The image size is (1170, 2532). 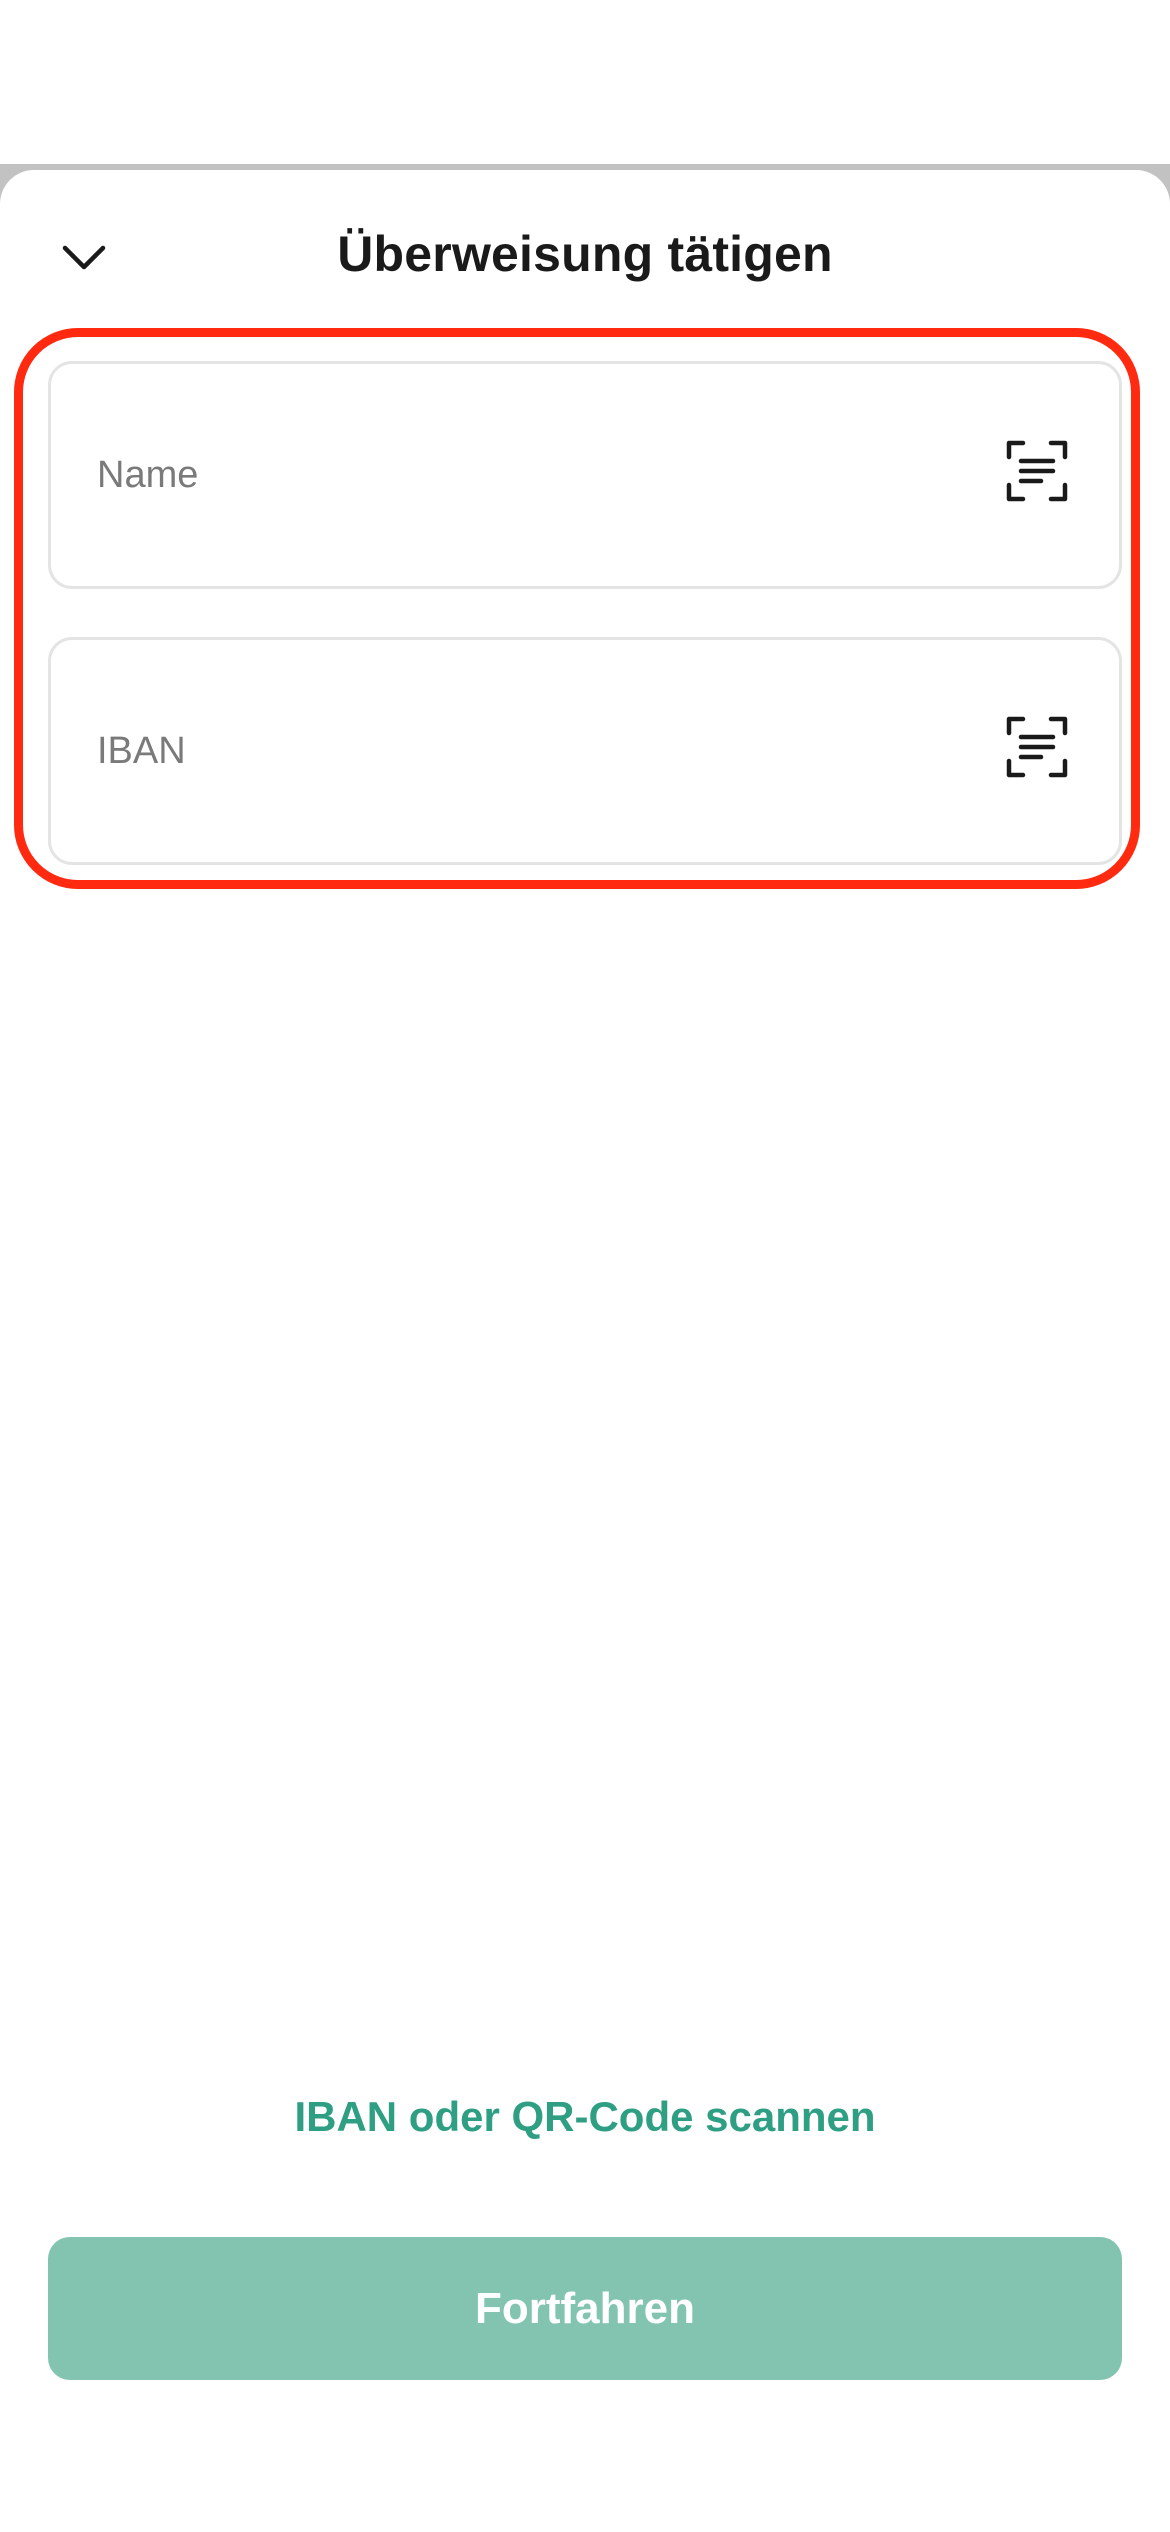 I want to click on name-scan-button, so click(x=1037, y=471).